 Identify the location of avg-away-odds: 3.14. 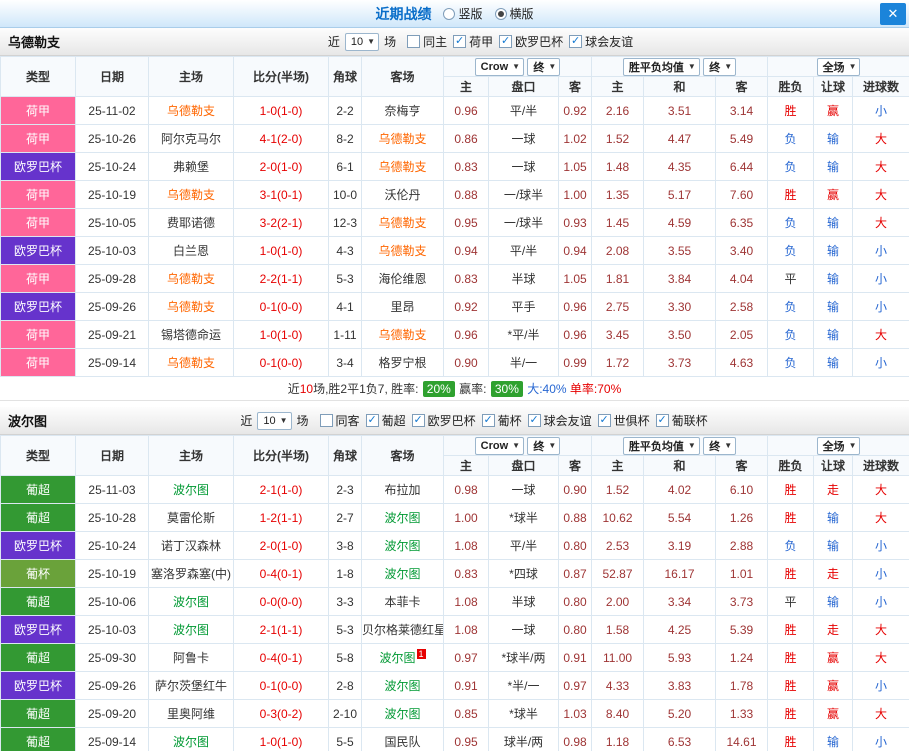
(742, 110).